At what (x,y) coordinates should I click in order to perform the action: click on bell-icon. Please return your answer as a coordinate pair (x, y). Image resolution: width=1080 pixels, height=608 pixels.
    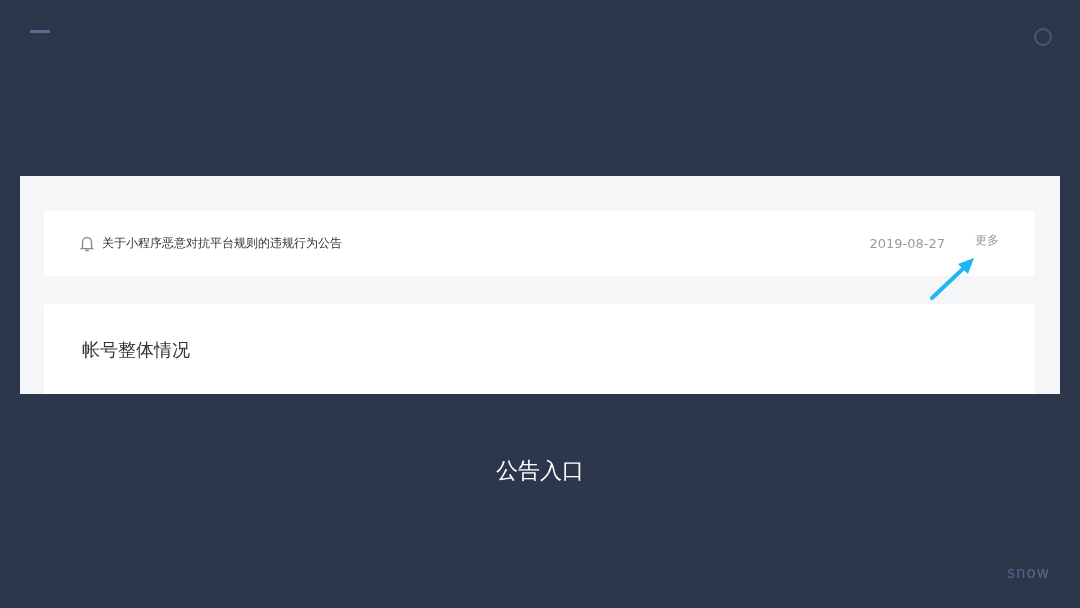
    Looking at the image, I should click on (87, 243).